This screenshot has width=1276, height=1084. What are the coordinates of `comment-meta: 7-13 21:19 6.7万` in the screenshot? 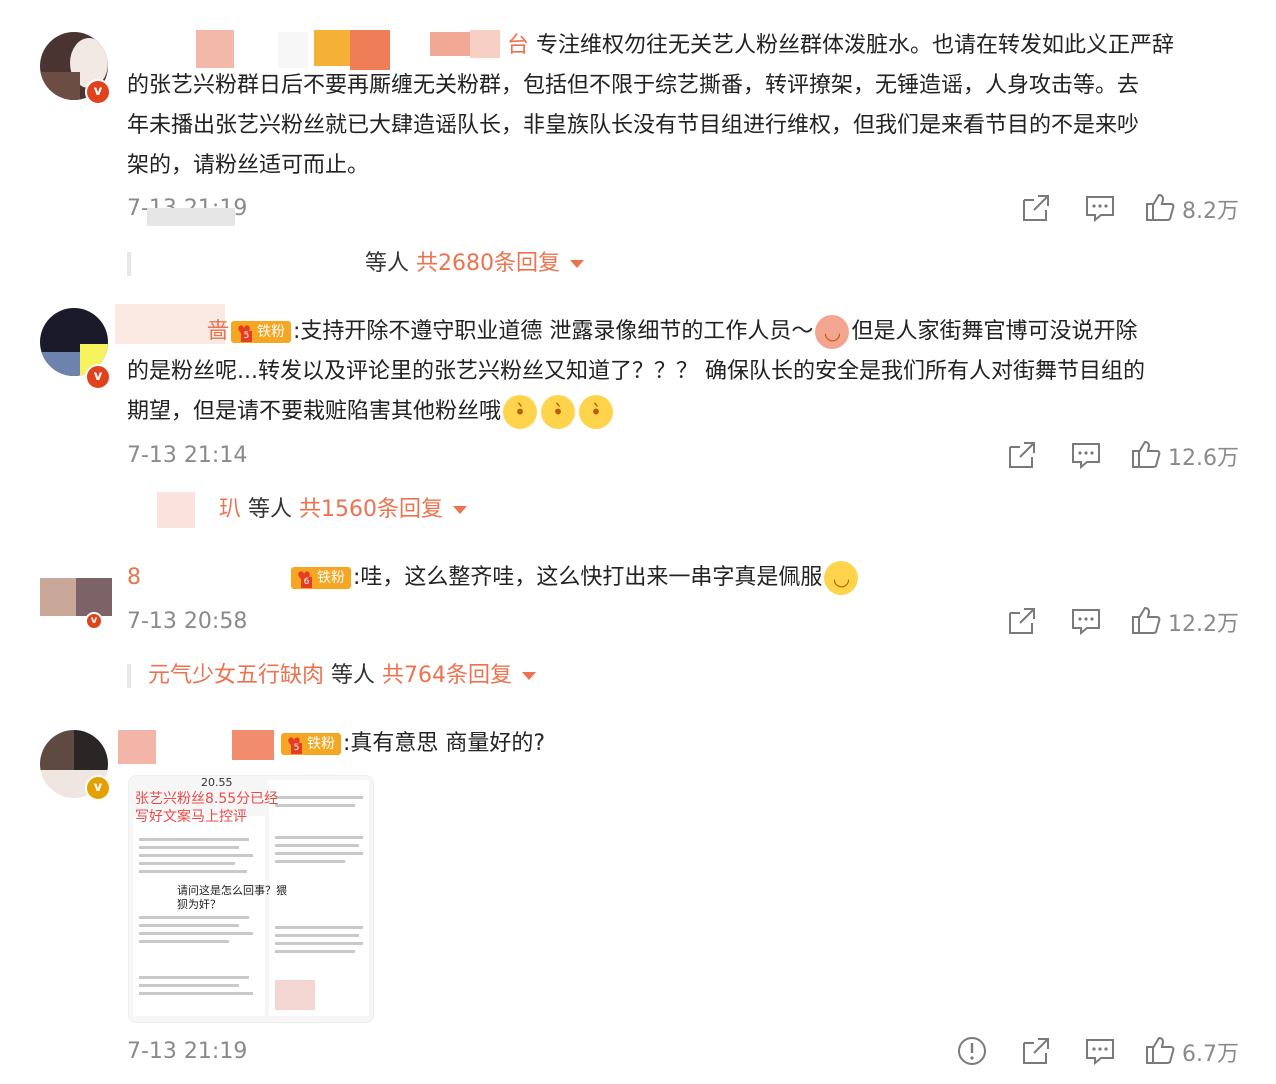 It's located at (687, 1052).